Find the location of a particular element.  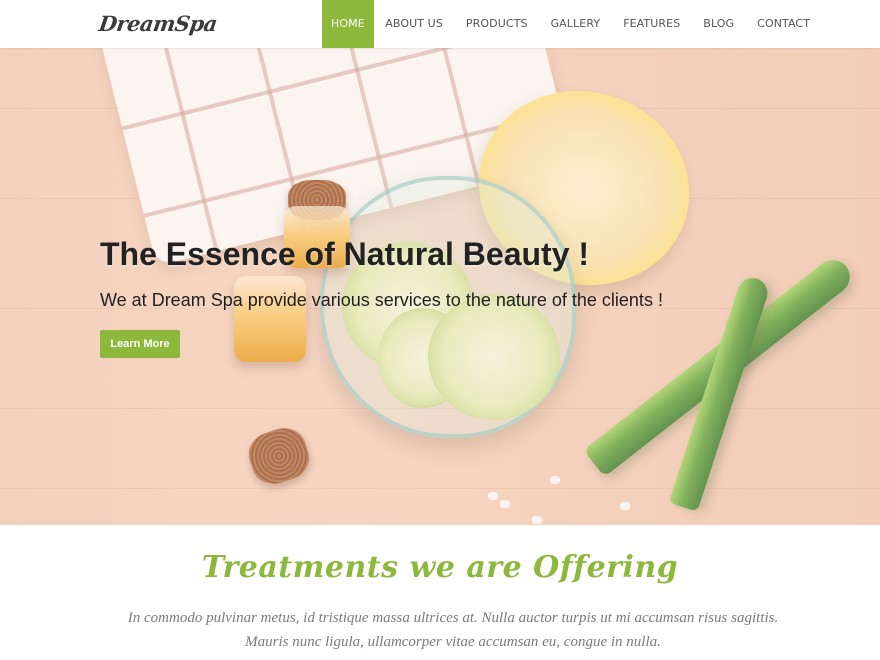

hero-title: The Essence of Natural Beauty ! is located at coordinates (345, 254).